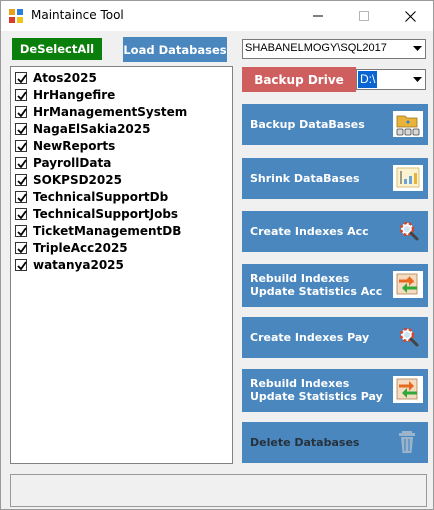 This screenshot has height=510, width=434. What do you see at coordinates (316, 48) in the screenshot?
I see `server-value: SHABANELMOGY\SQL2017` at bounding box center [316, 48].